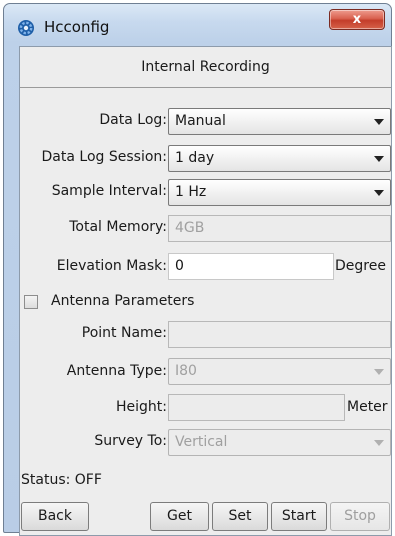 The height and width of the screenshot is (536, 395). What do you see at coordinates (360, 516) in the screenshot?
I see `stop-button: Stop` at bounding box center [360, 516].